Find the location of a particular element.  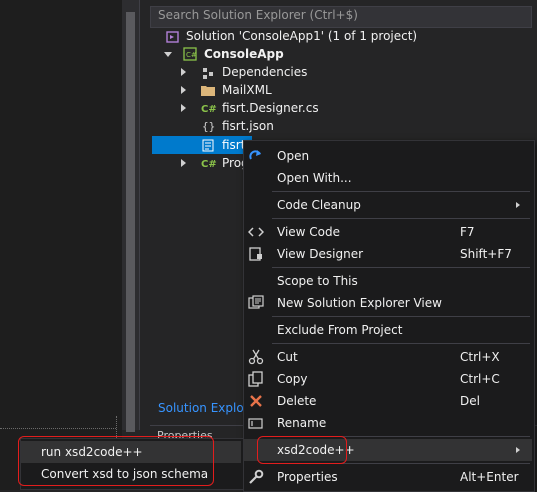

xsd-label: fisrt is located at coordinates (234, 145).